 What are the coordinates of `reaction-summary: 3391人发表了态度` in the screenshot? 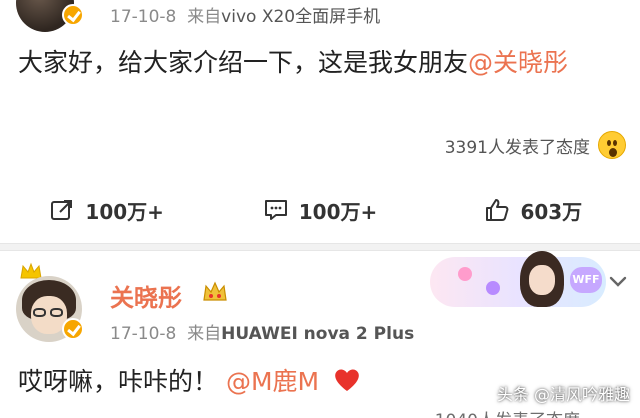 It's located at (535, 145).